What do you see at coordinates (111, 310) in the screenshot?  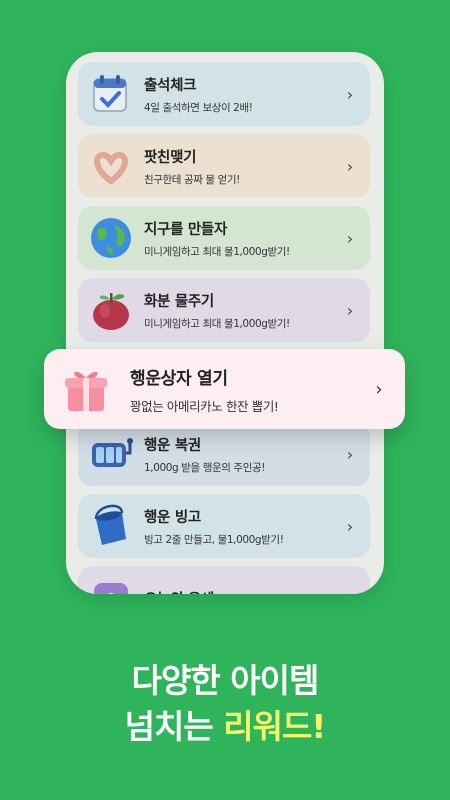 I see `apple-icon` at bounding box center [111, 310].